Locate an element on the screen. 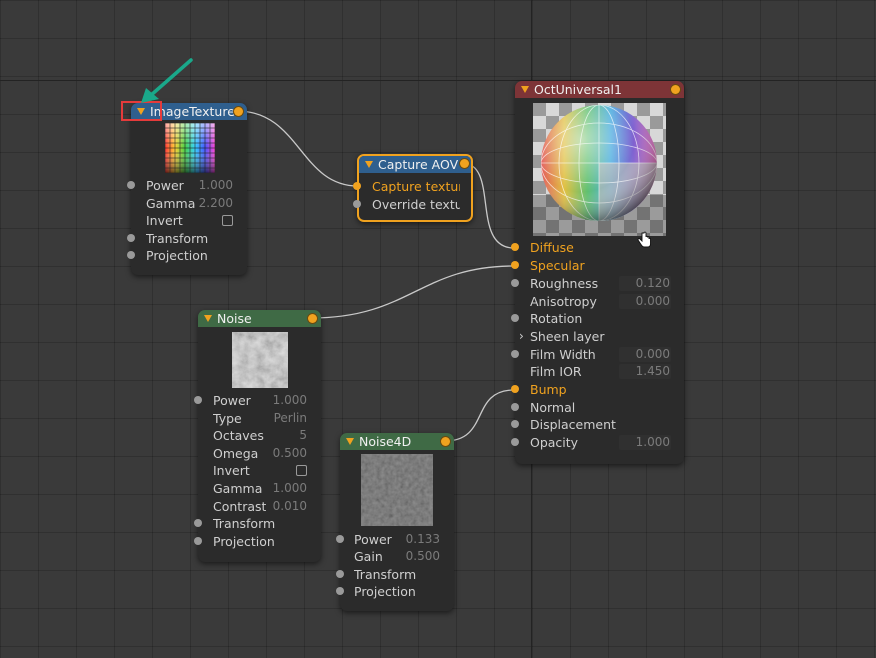 This screenshot has height=658, width=876. row-sheen-layer: › Sheen layer is located at coordinates (599, 336).